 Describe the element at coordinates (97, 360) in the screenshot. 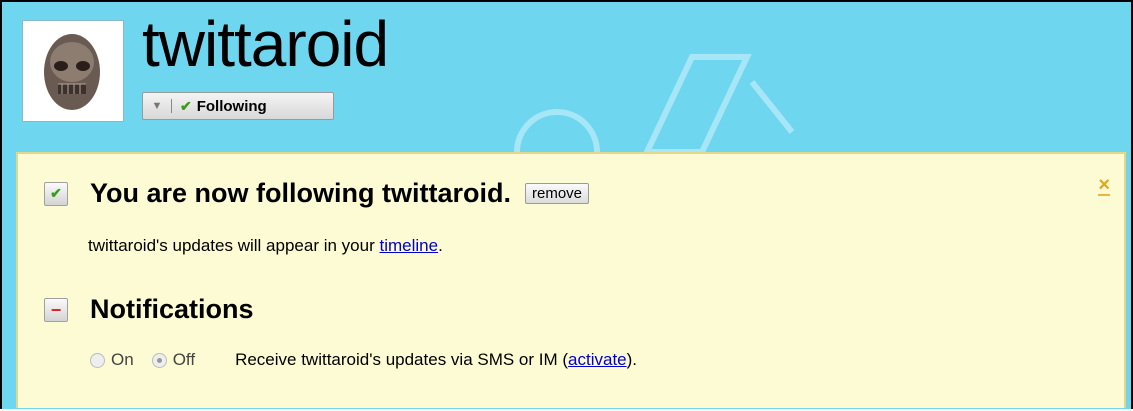

I see `radio-on` at that location.